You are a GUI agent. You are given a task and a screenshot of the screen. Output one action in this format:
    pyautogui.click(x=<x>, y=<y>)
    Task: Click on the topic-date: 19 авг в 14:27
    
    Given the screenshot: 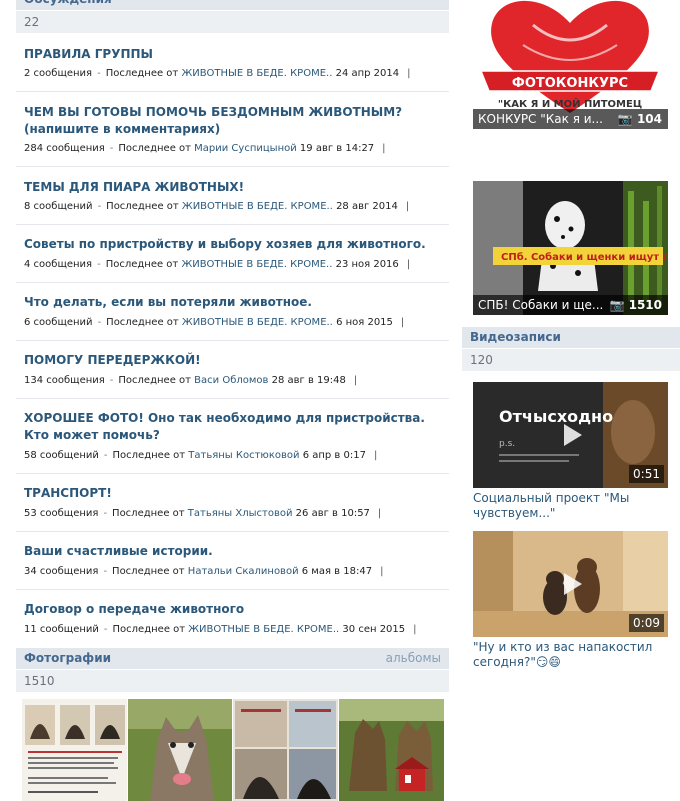 What is the action you would take?
    pyautogui.click(x=337, y=148)
    